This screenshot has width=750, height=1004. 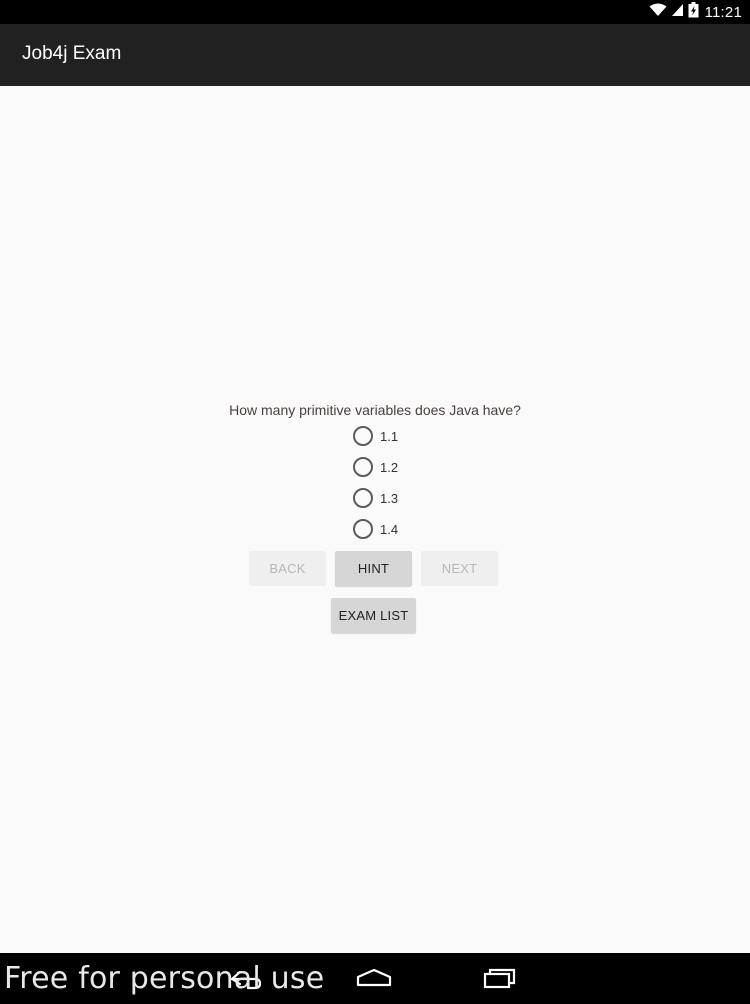 I want to click on hint-button: HINT, so click(x=373, y=568).